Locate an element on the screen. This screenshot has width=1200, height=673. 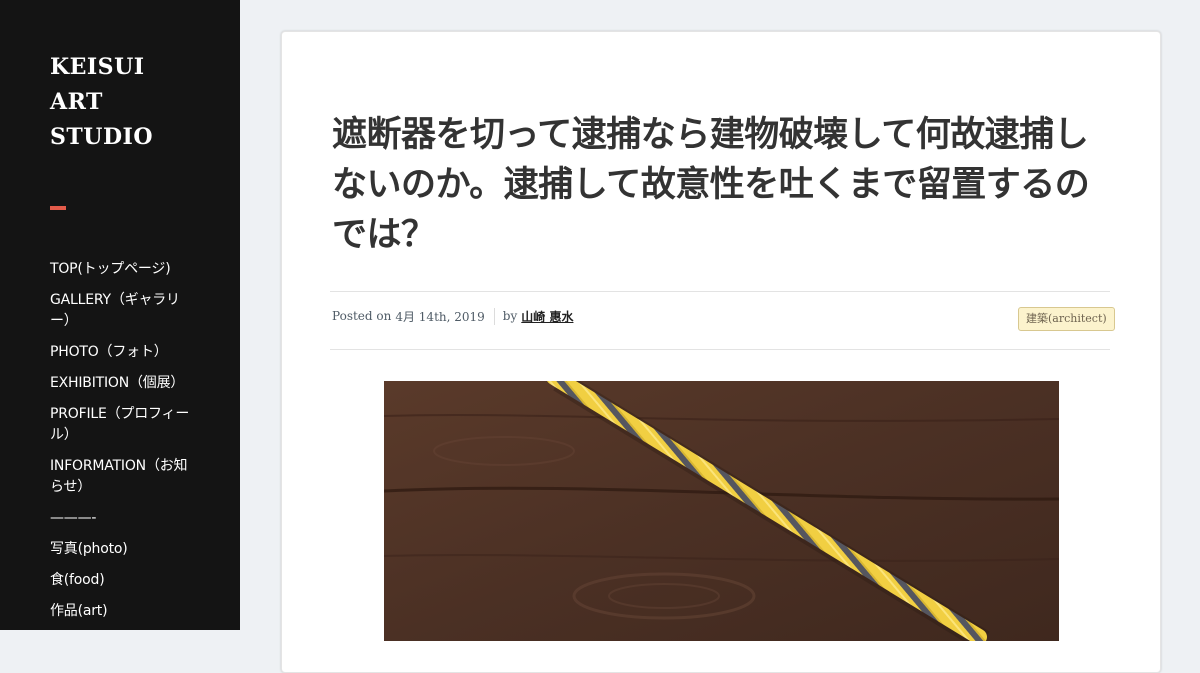
nav-item-photo-category: 写真(photo) is located at coordinates (122, 549).